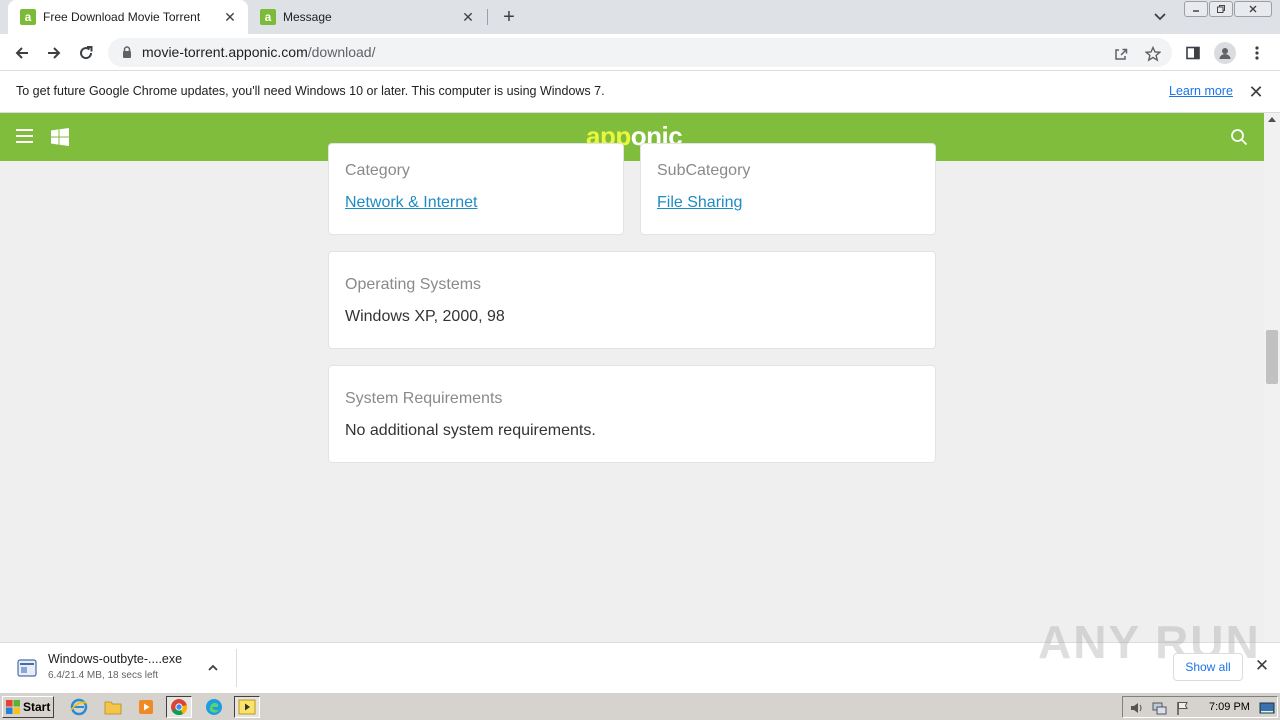 The width and height of the screenshot is (1280, 720). Describe the element at coordinates (122, 17) in the screenshot. I see `tab-title: Free Download Movie Torrent` at that location.